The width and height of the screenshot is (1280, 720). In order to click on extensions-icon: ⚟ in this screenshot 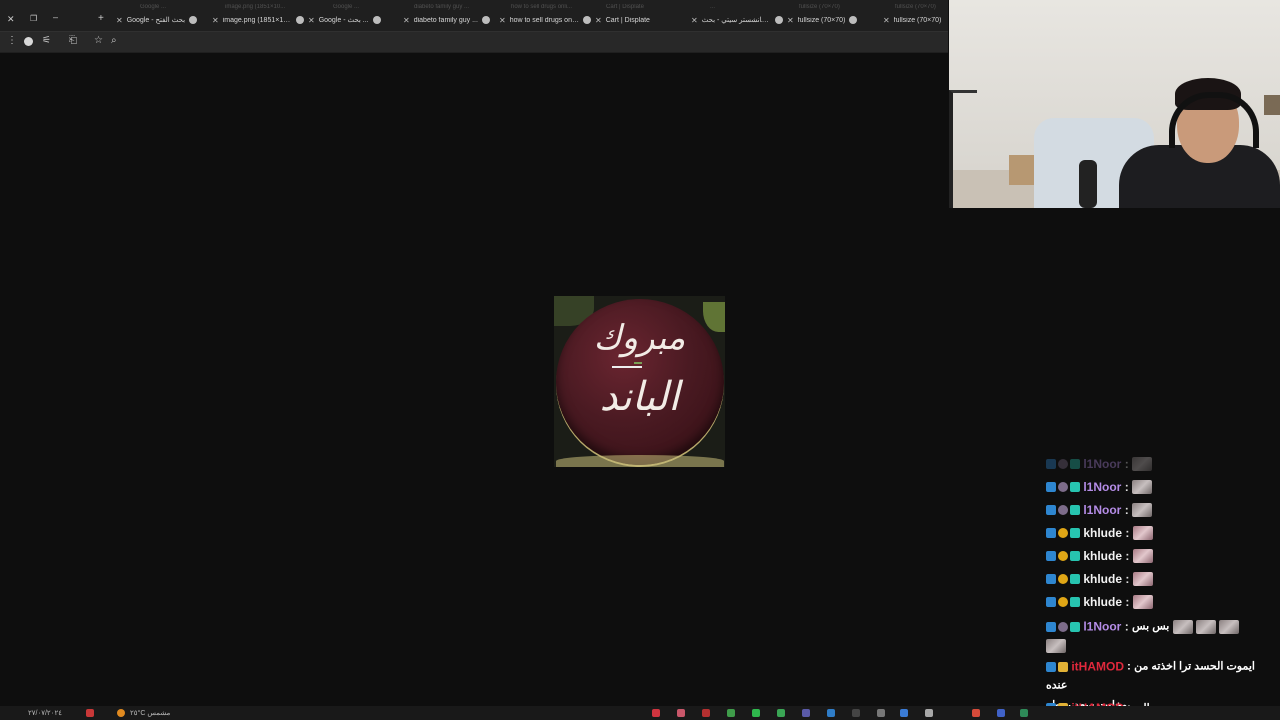, I will do `click(46, 40)`.